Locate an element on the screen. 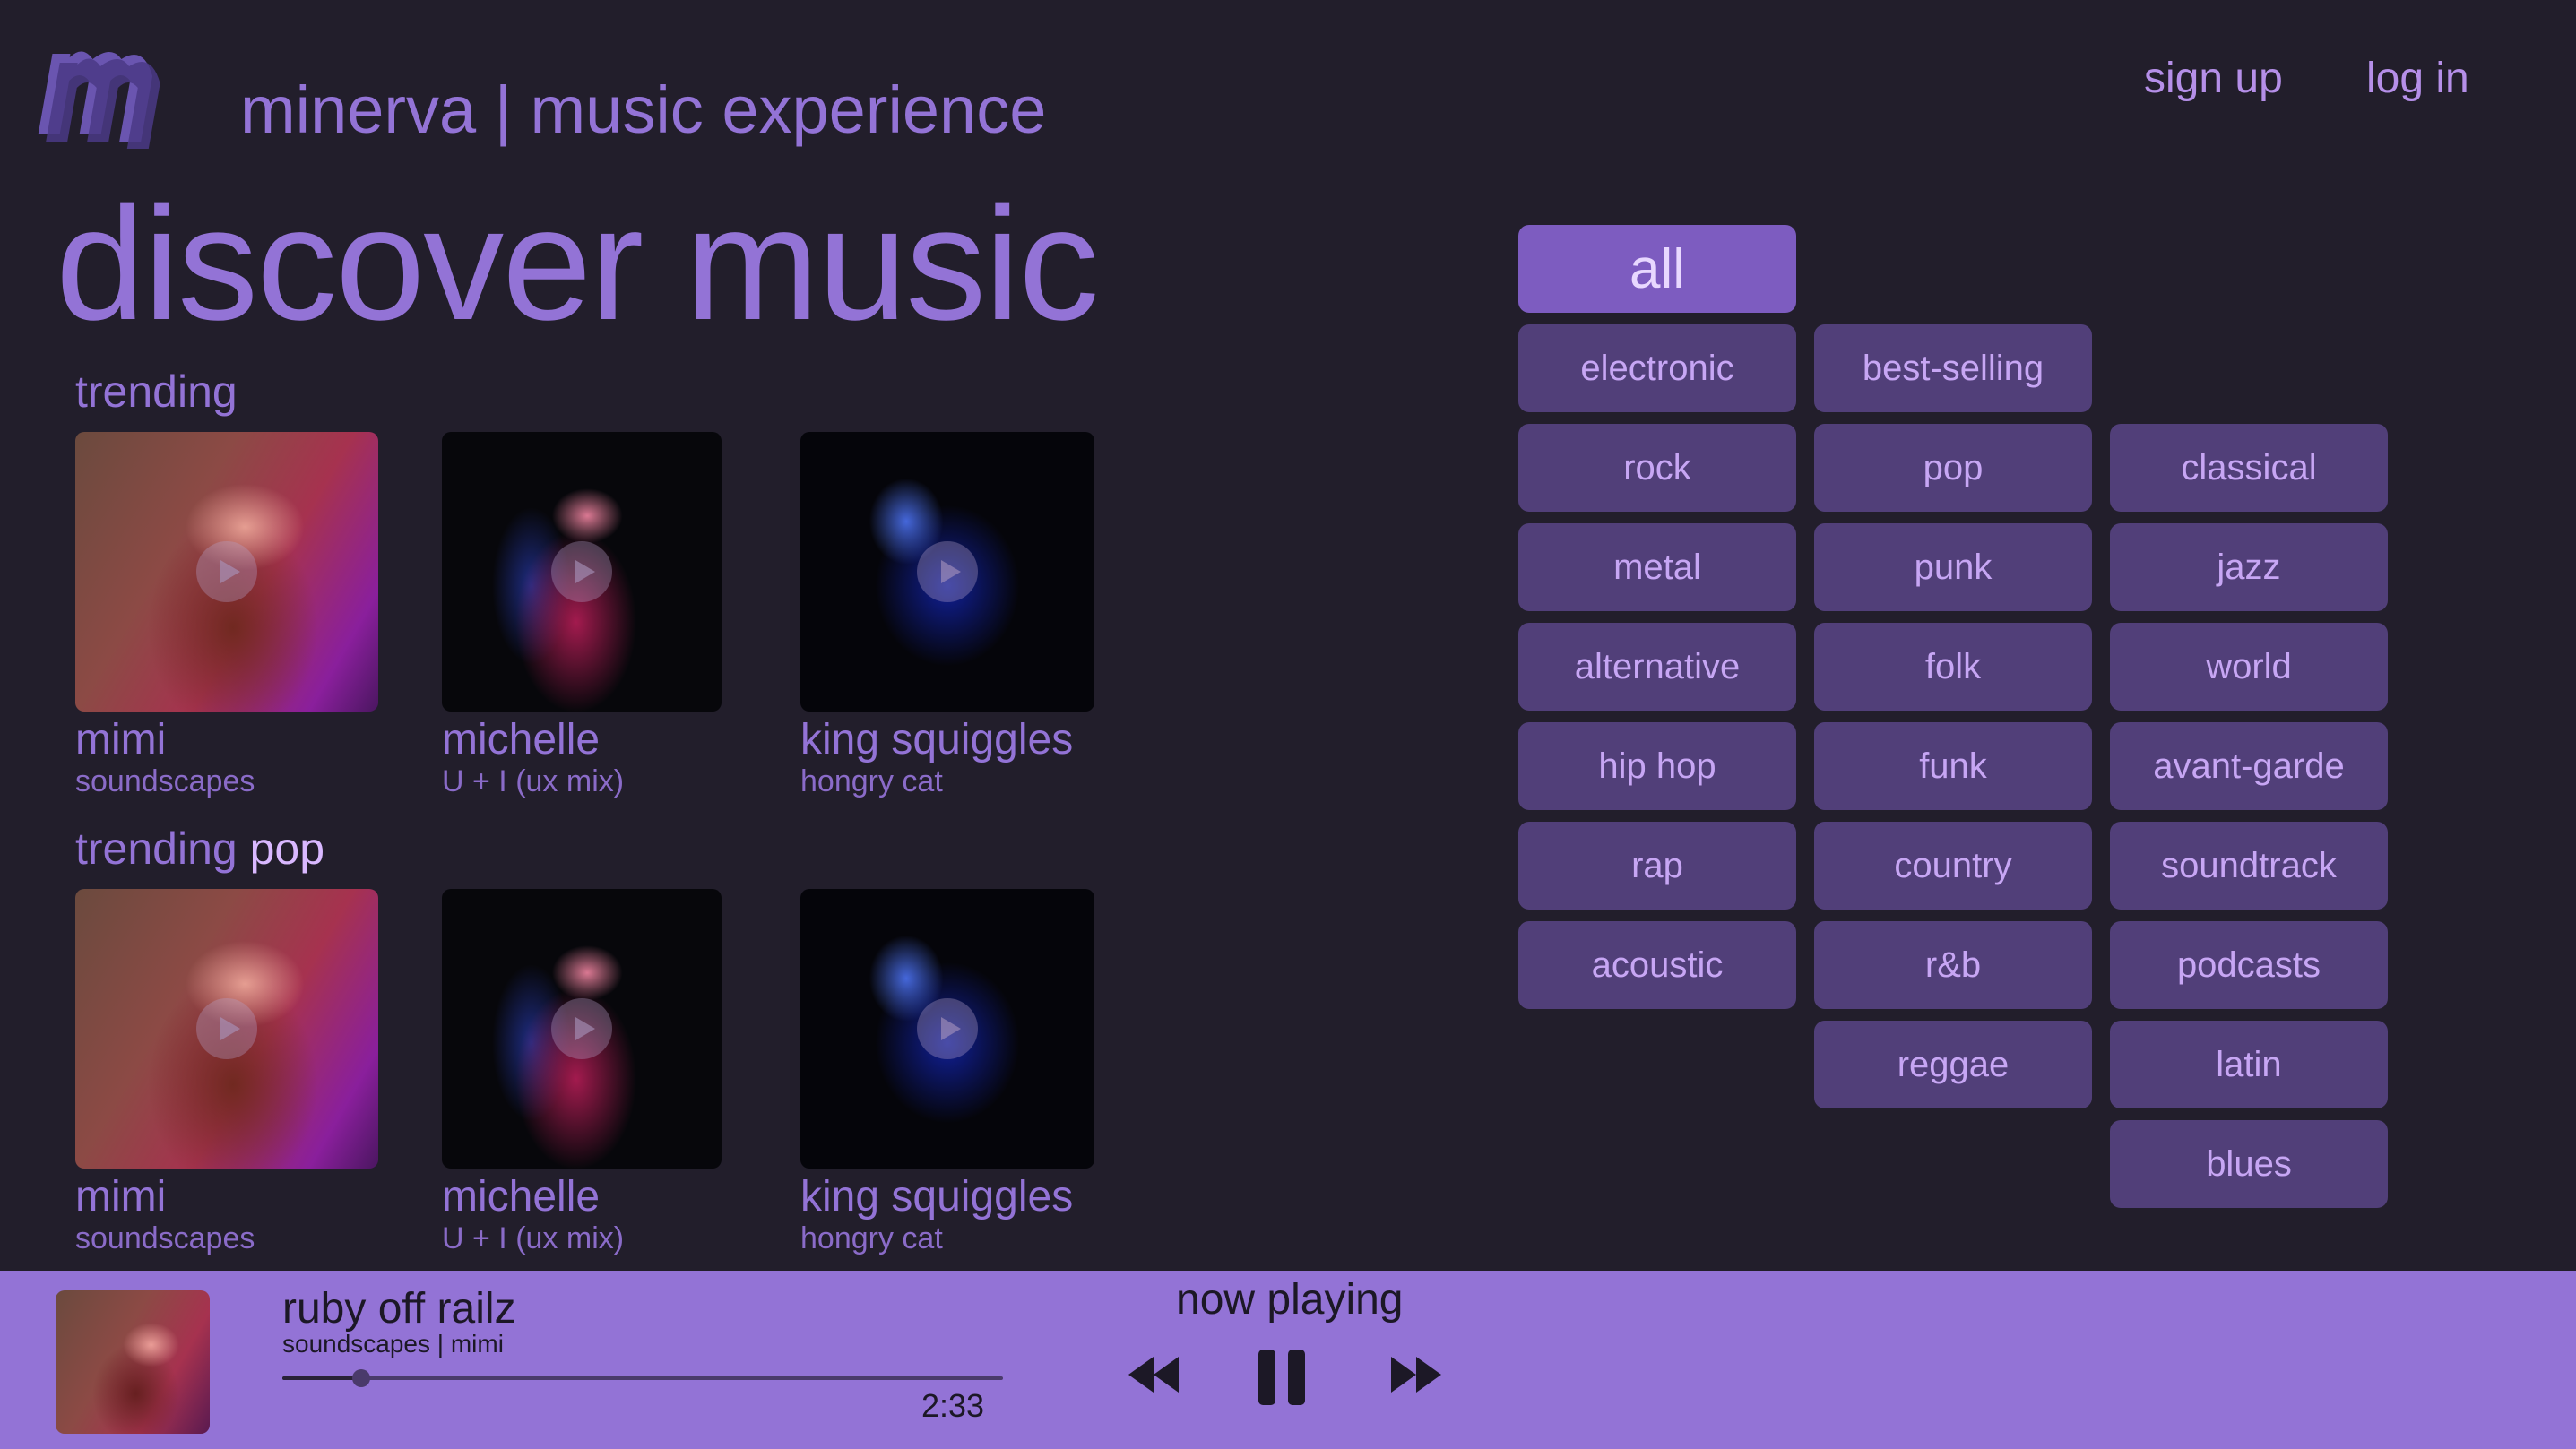 Image resolution: width=2576 pixels, height=1449 pixels. genre-button: folk is located at coordinates (1953, 667).